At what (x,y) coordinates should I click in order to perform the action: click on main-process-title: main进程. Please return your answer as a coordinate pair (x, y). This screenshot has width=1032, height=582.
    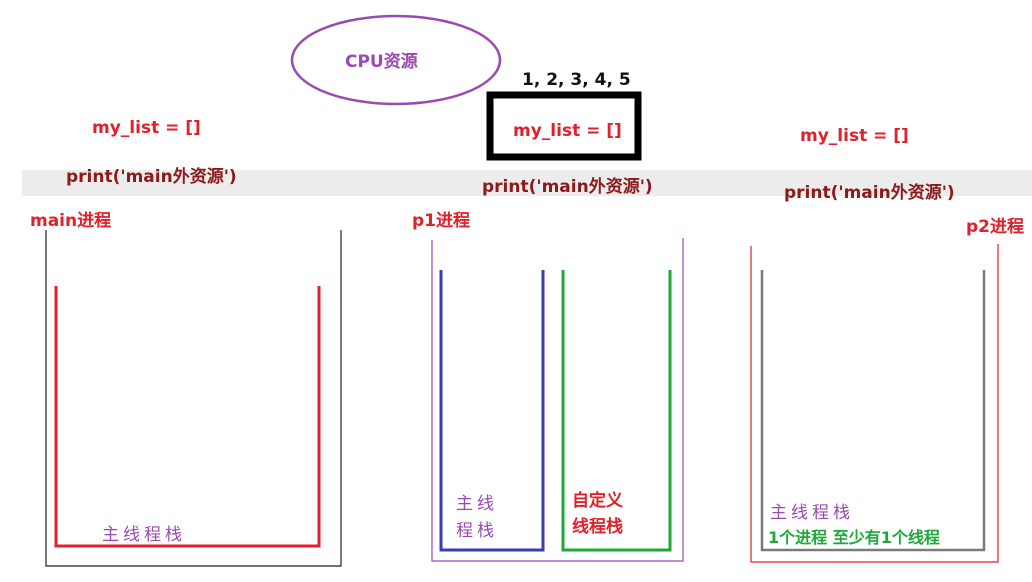
    Looking at the image, I should click on (71, 221).